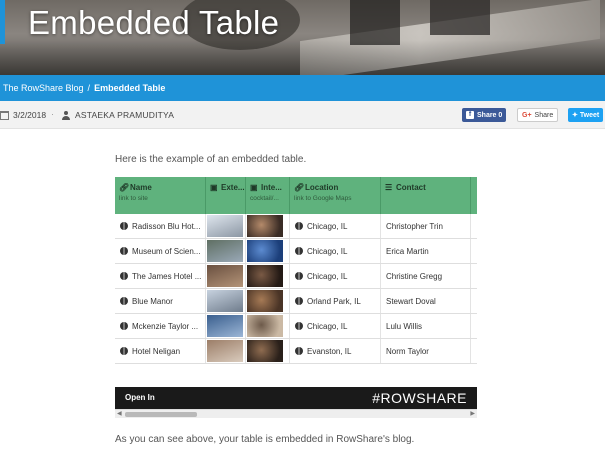  Describe the element at coordinates (43, 88) in the screenshot. I see `breadcrumb-blog-link: The RowShare Blog` at that location.